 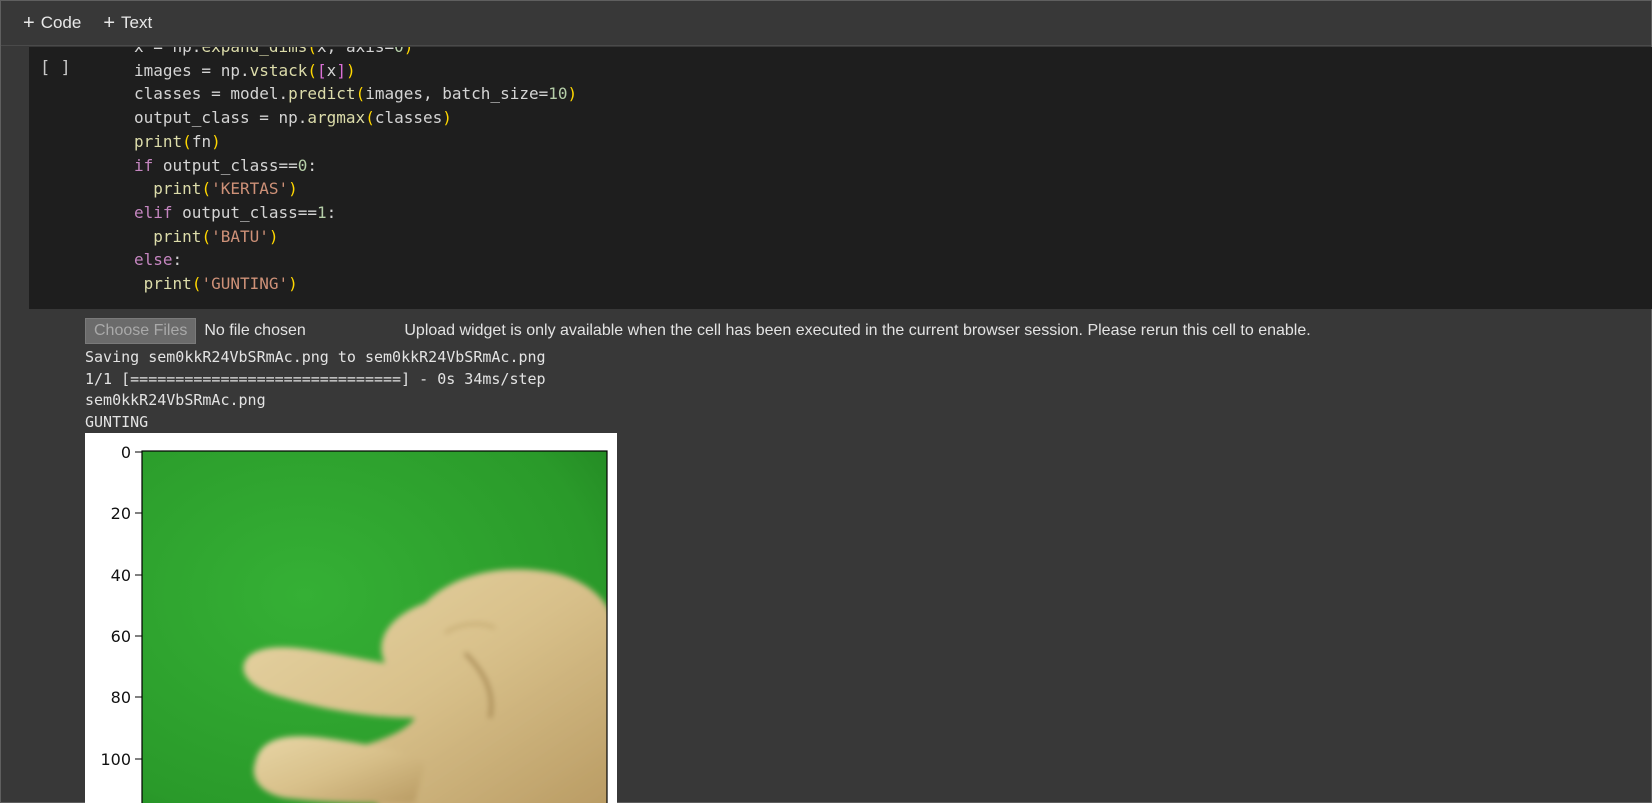 I want to click on add-text-button: + Text, so click(x=127, y=23).